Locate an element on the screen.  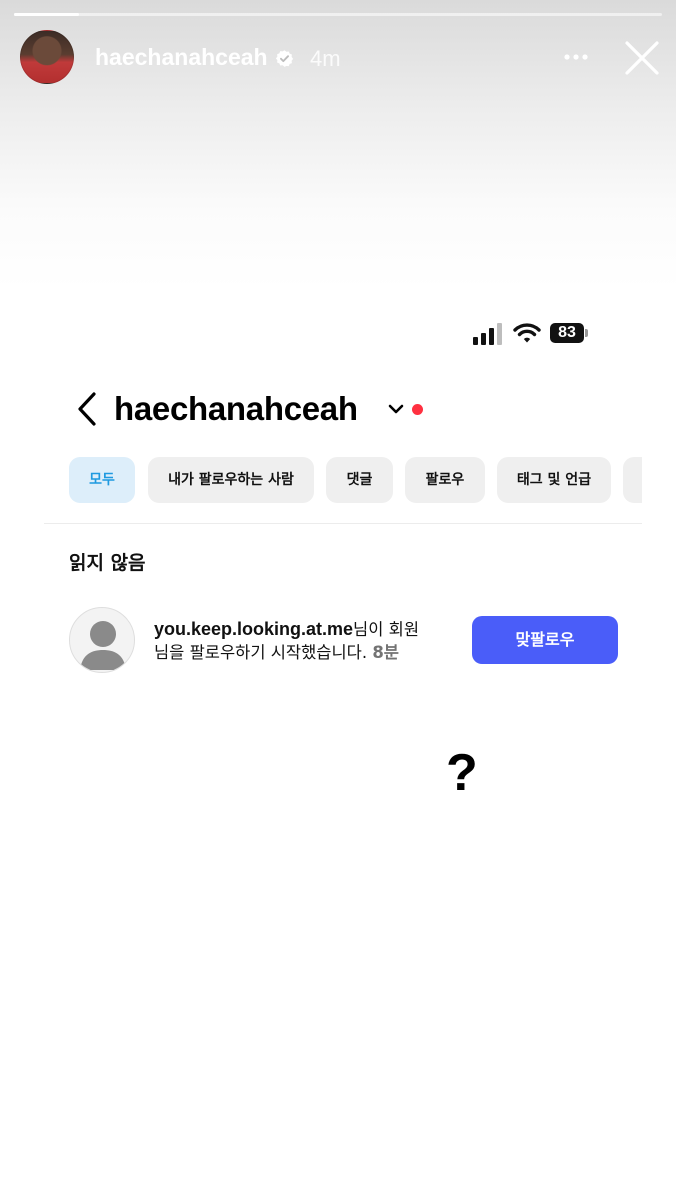
wifi-icon is located at coordinates (527, 333).